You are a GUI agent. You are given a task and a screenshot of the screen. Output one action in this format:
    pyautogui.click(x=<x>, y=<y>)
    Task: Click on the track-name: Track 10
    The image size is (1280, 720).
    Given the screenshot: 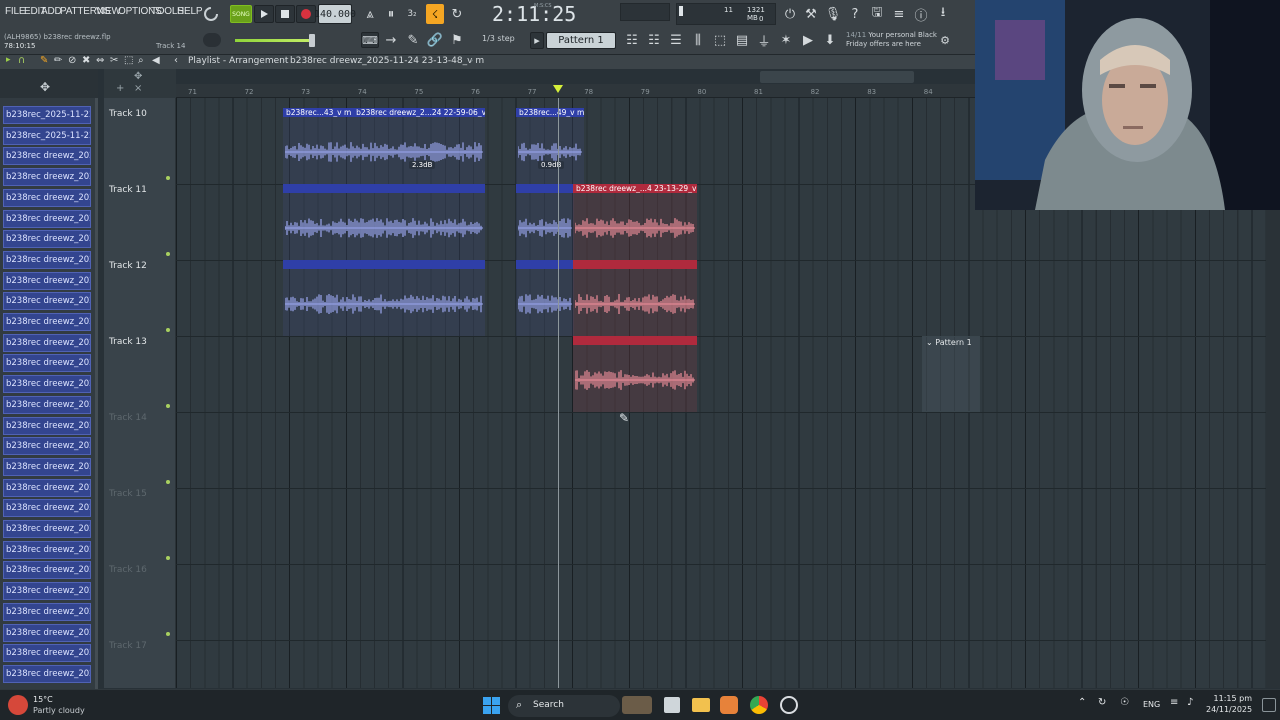 What is the action you would take?
    pyautogui.click(x=128, y=114)
    